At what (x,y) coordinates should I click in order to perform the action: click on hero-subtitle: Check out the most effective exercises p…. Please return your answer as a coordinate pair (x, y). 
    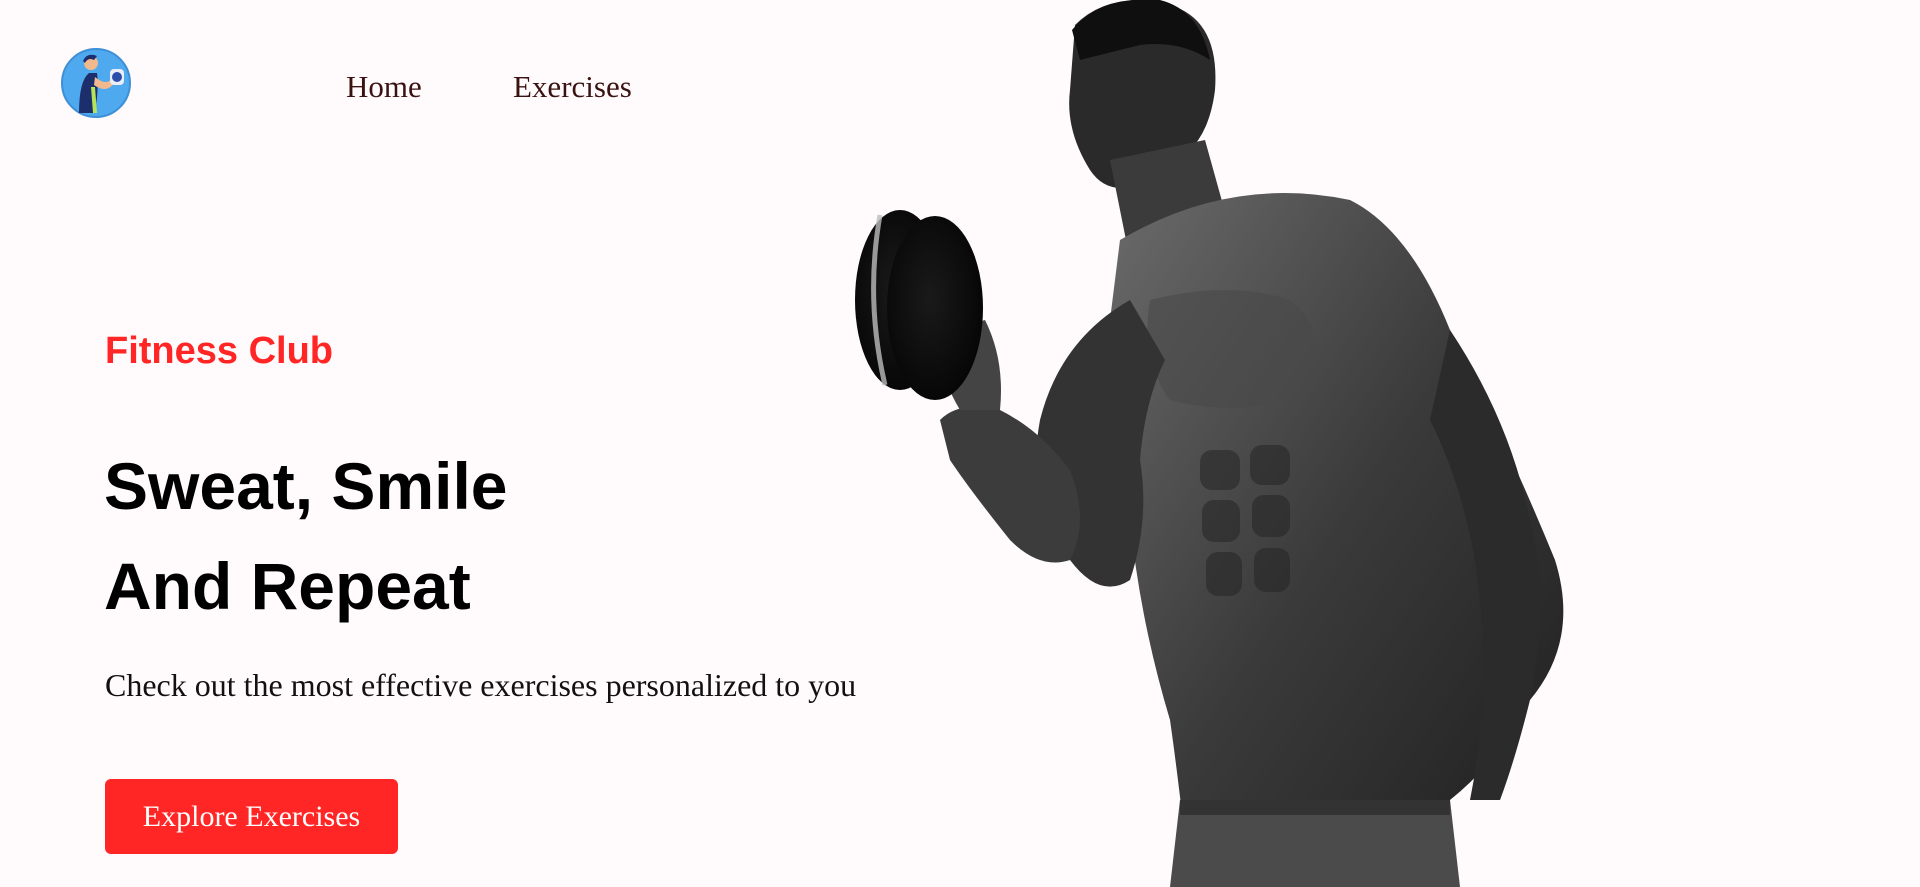
    Looking at the image, I should click on (481, 685).